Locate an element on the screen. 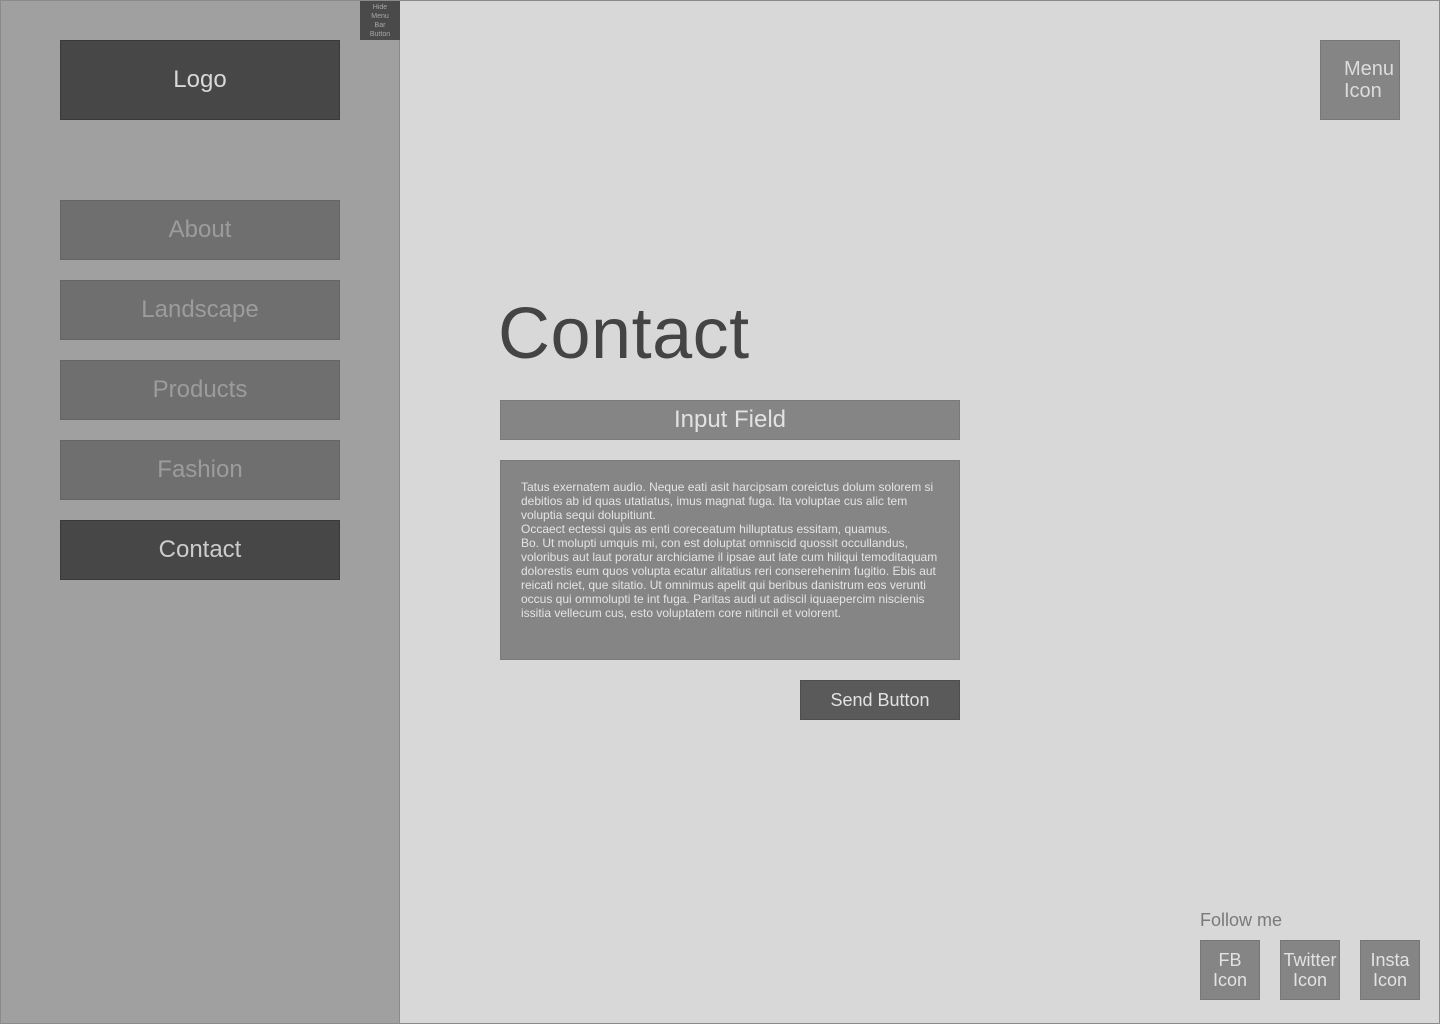 The width and height of the screenshot is (1440, 1024). page-title: Contact is located at coordinates (624, 334).